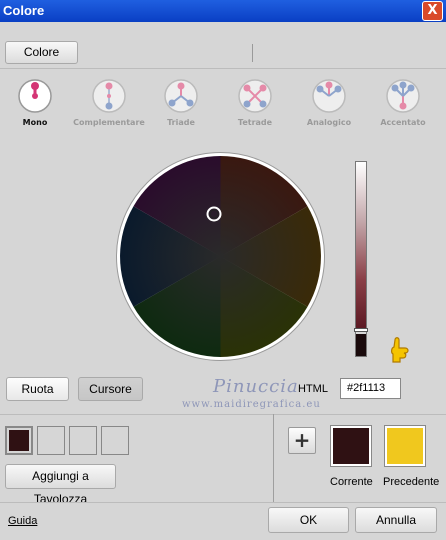  I want to click on brightness-slider, so click(361, 259).